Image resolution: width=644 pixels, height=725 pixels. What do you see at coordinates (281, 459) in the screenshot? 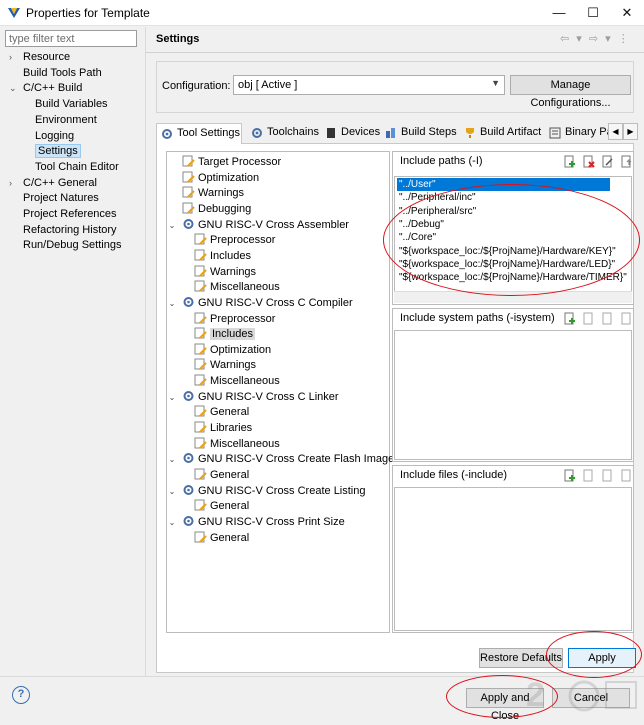
I see `tree-item: ⌄ GNU RISC-V Cross Create Flash Image` at bounding box center [281, 459].